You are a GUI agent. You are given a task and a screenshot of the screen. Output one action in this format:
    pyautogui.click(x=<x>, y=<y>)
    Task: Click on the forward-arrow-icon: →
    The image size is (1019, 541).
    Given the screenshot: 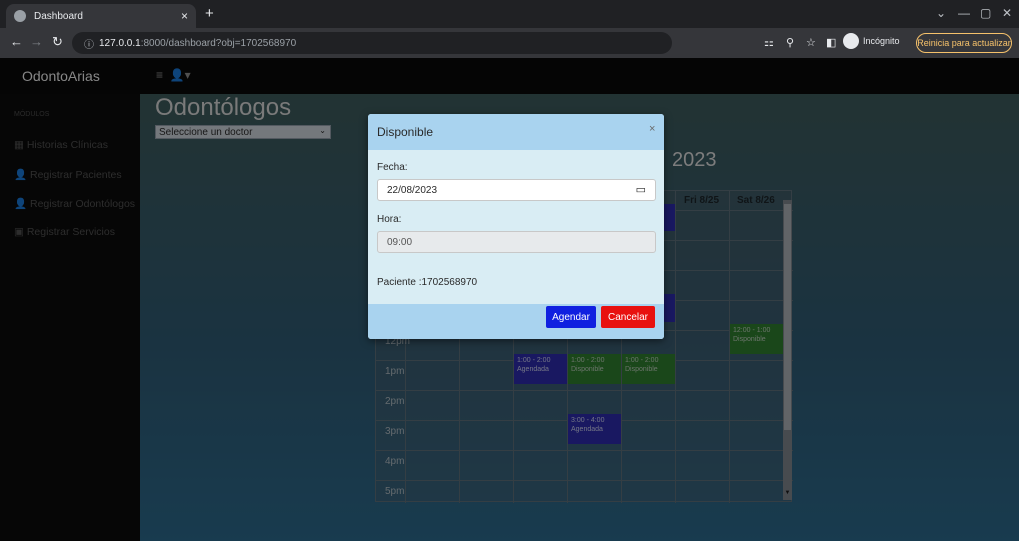 What is the action you would take?
    pyautogui.click(x=36, y=42)
    